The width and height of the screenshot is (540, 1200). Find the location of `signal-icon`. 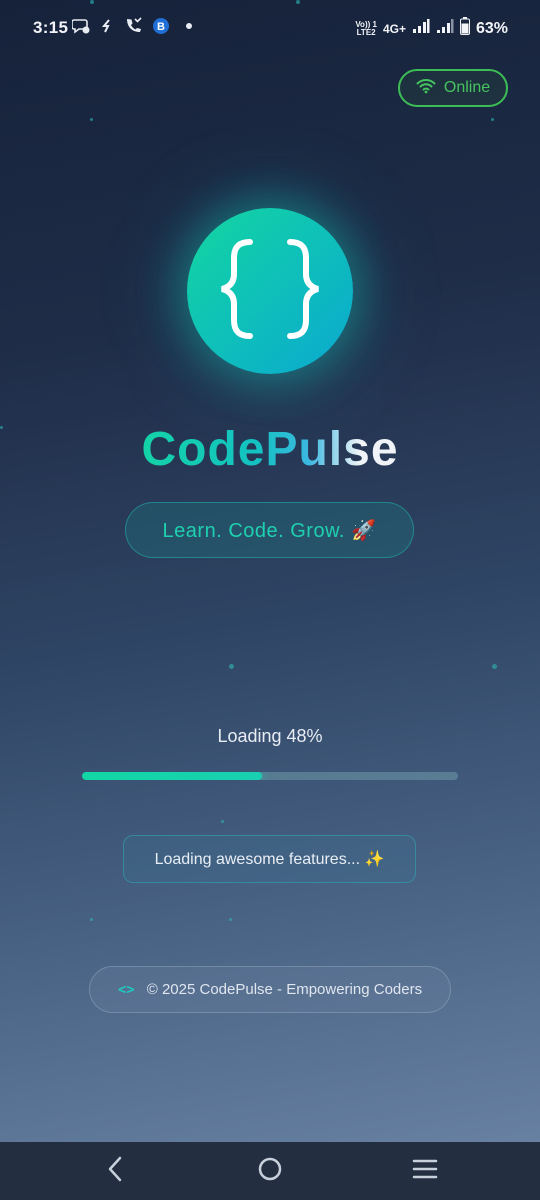

signal-icon is located at coordinates (421, 28).